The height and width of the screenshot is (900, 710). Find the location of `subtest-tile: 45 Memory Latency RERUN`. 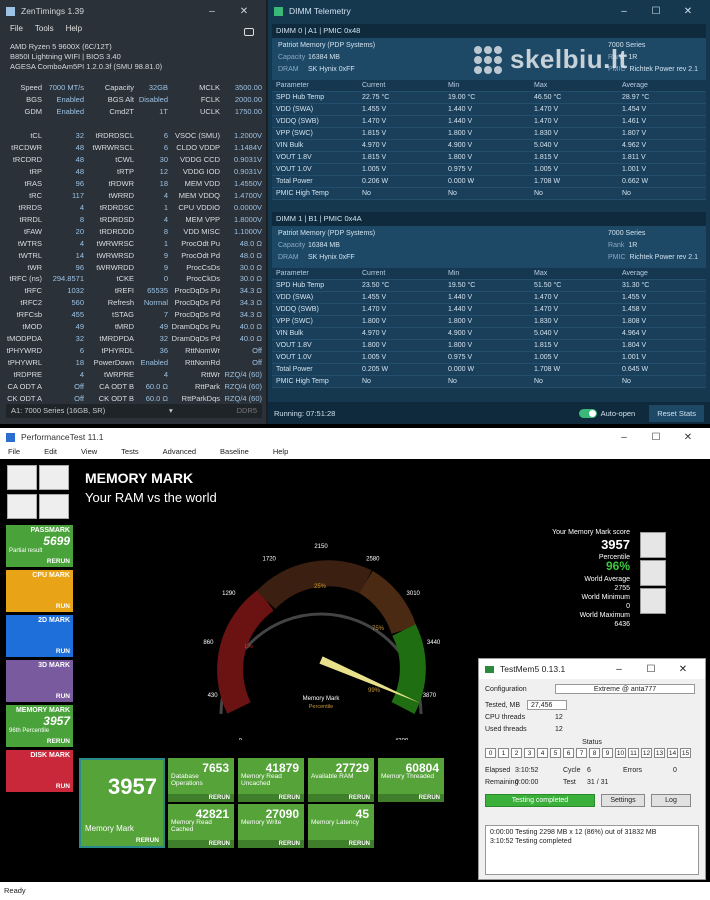

subtest-tile: 45 Memory Latency RERUN is located at coordinates (341, 826).